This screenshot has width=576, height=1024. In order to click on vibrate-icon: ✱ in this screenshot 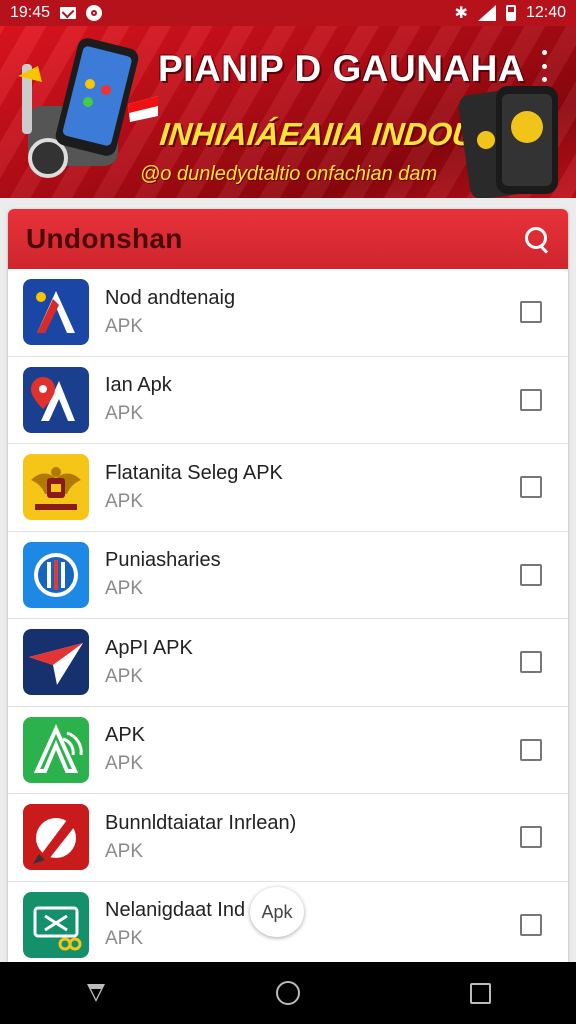, I will do `click(461, 13)`.